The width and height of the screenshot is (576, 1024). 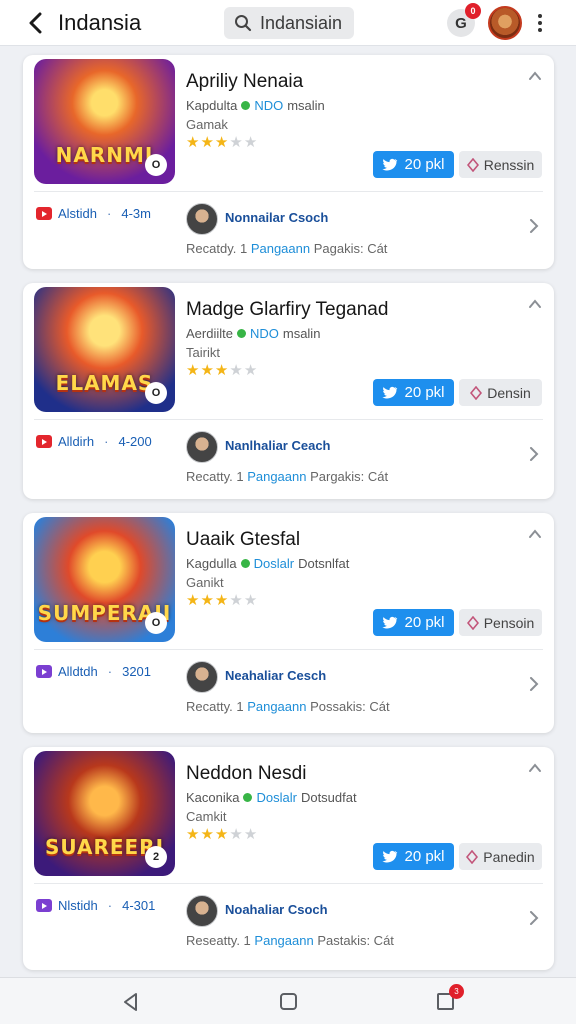 I want to click on share-button-label: 20 pkl, so click(x=424, y=622).